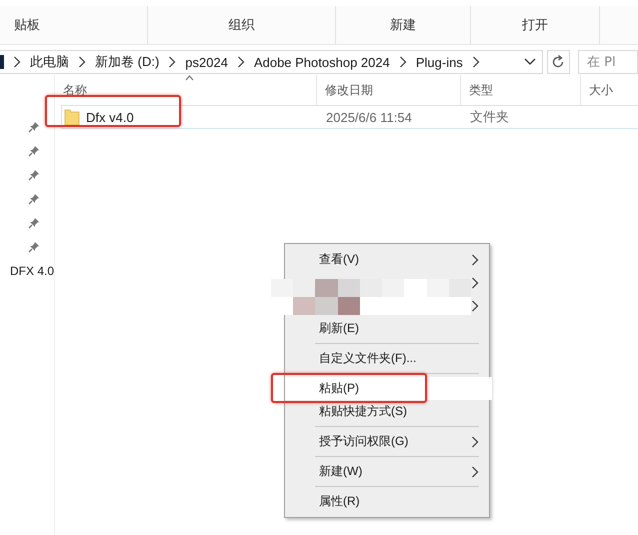 The height and width of the screenshot is (535, 638). What do you see at coordinates (387, 471) in the screenshot?
I see `menu-item: 新建(W)` at bounding box center [387, 471].